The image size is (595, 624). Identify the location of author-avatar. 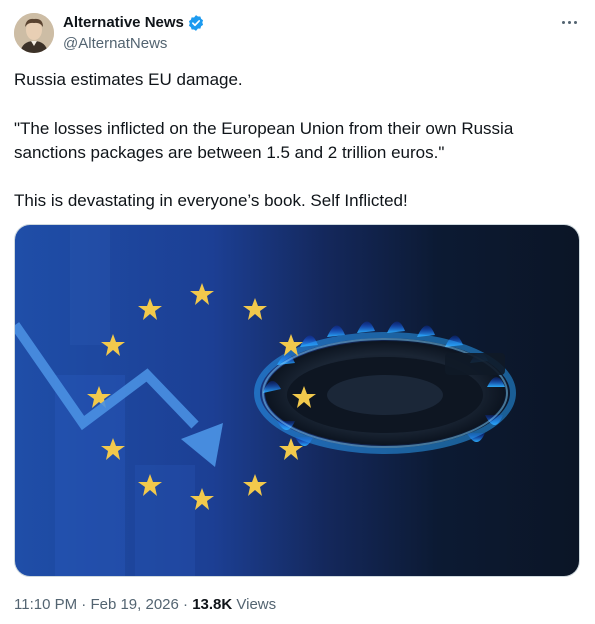
(34, 33).